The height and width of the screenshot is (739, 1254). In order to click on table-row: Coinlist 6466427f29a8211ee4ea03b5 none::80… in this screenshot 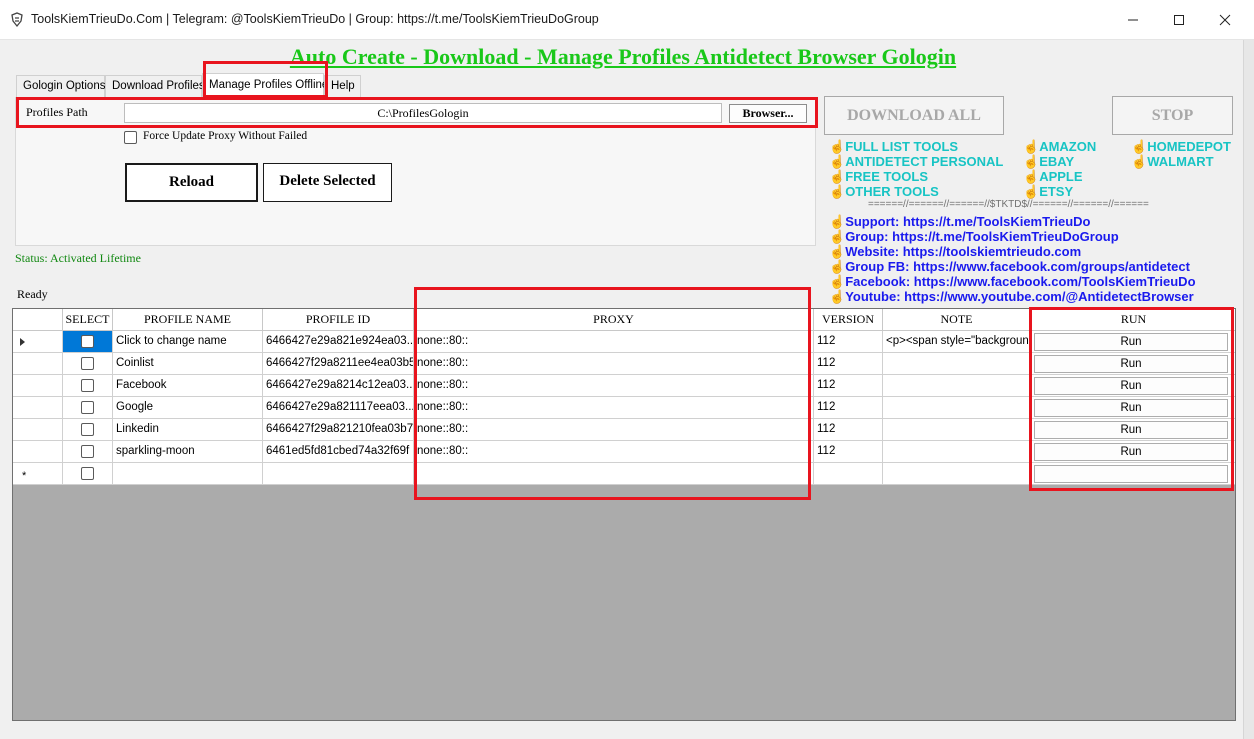, I will do `click(624, 364)`.